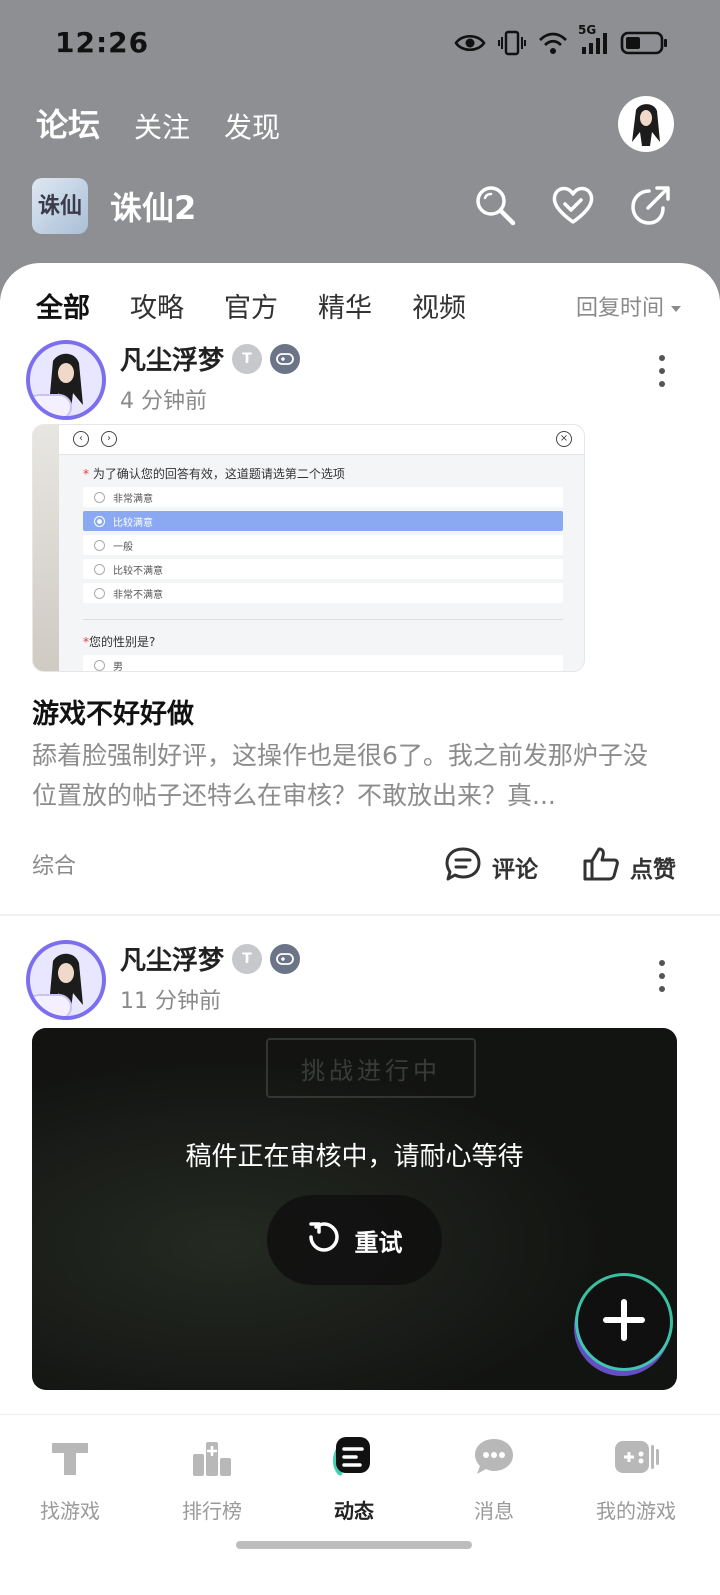  What do you see at coordinates (323, 569) in the screenshot?
I see `survey-option: 比较不满意` at bounding box center [323, 569].